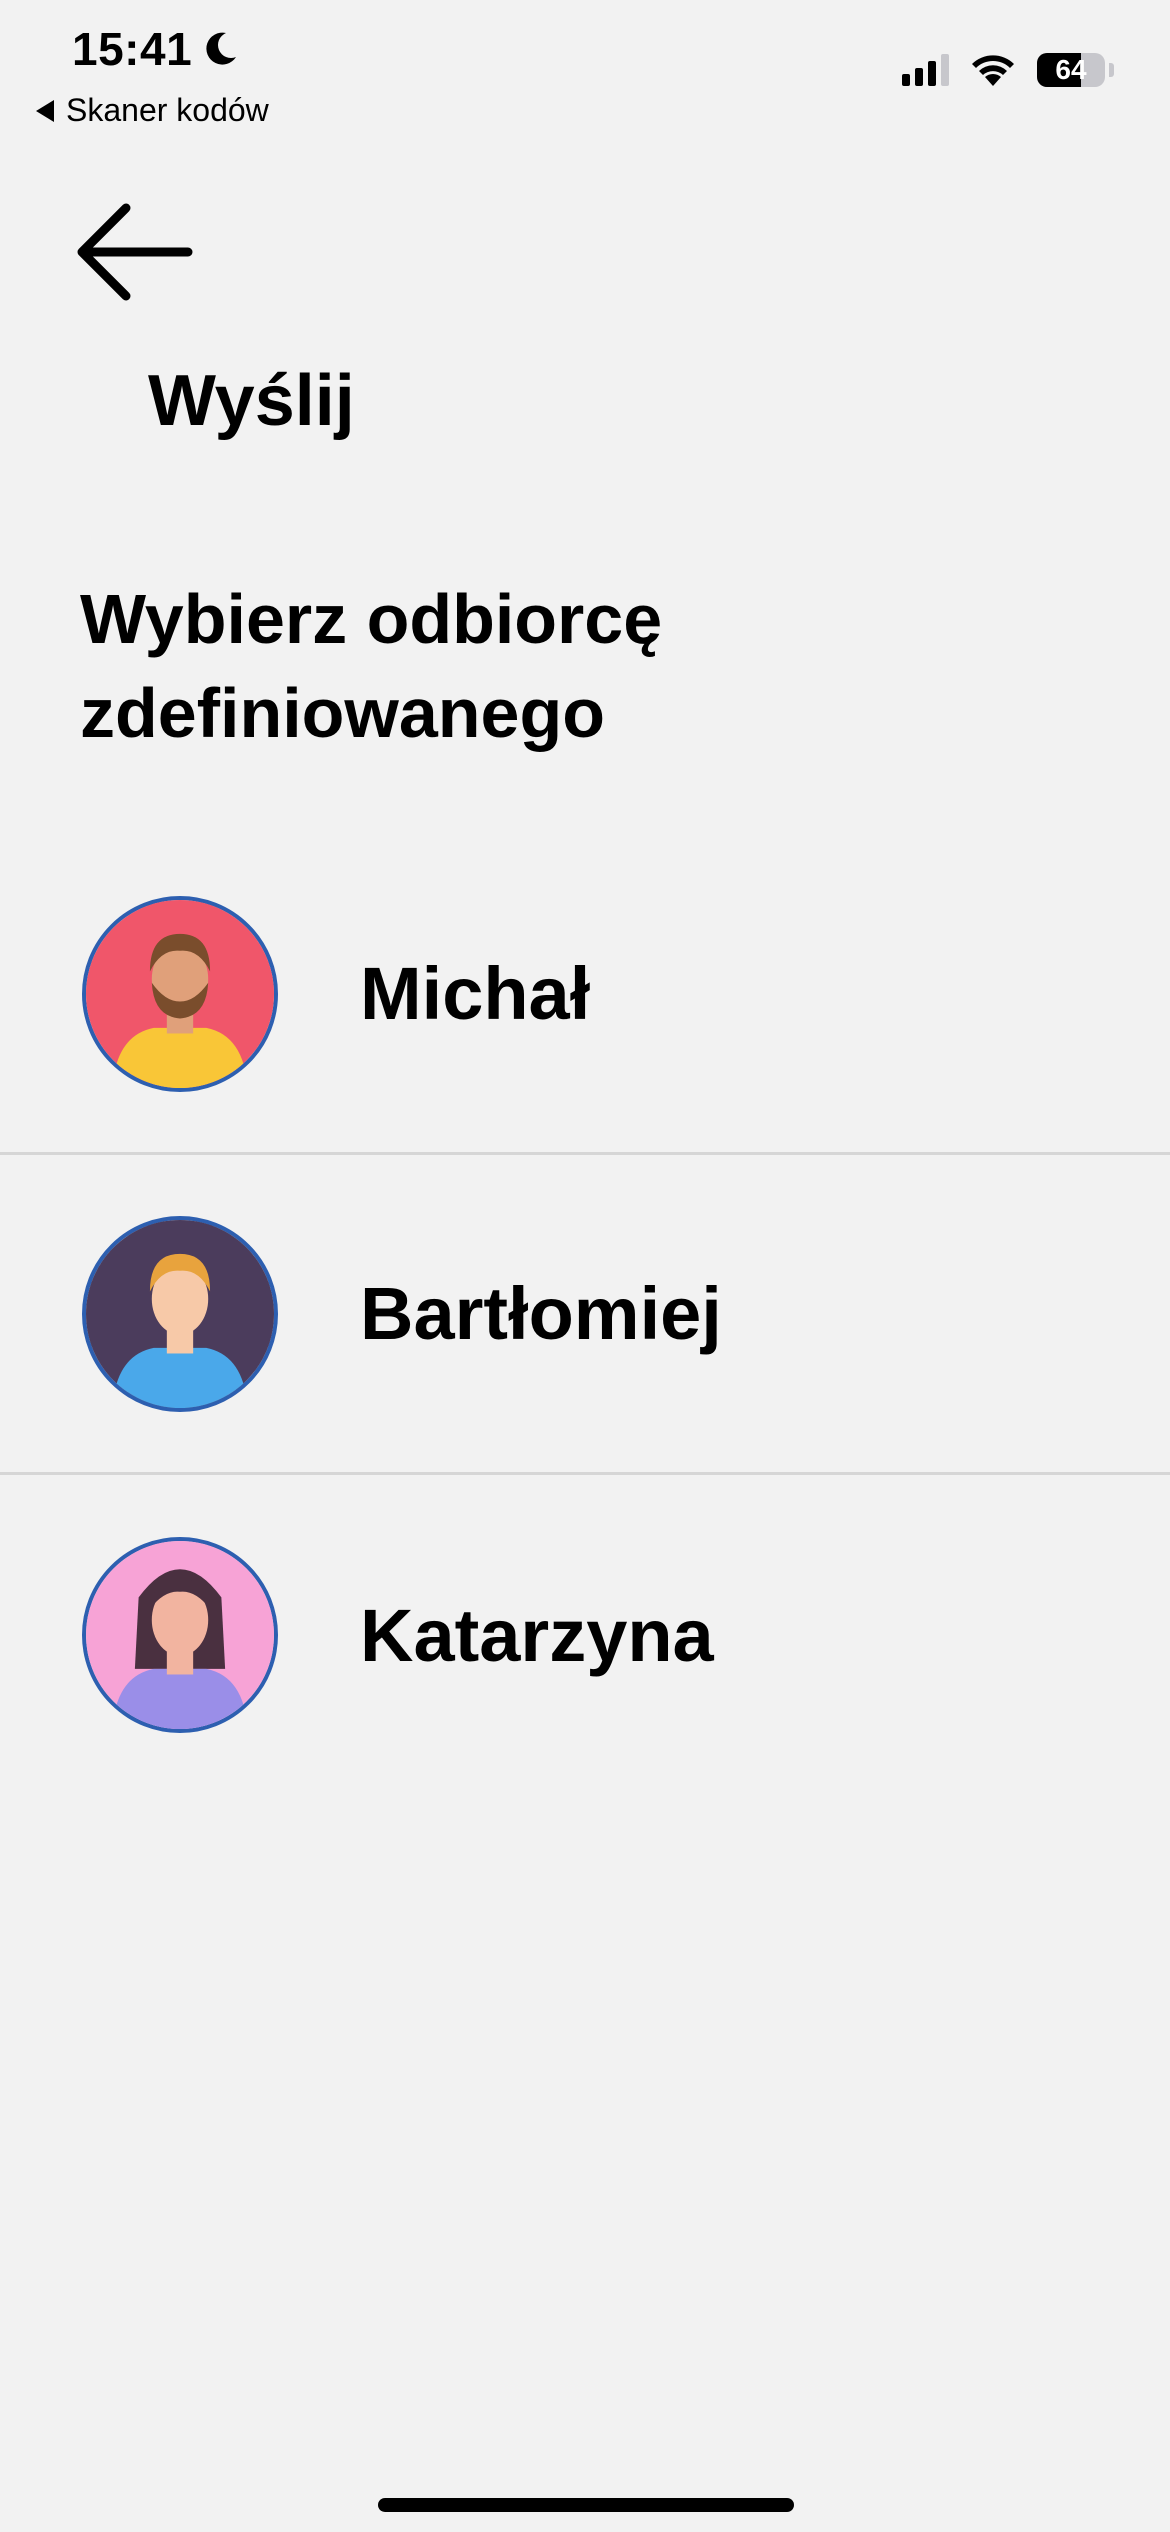 Image resolution: width=1170 pixels, height=2532 pixels. Describe the element at coordinates (180, 993) in the screenshot. I see `avatar-man-beard-icon` at that location.